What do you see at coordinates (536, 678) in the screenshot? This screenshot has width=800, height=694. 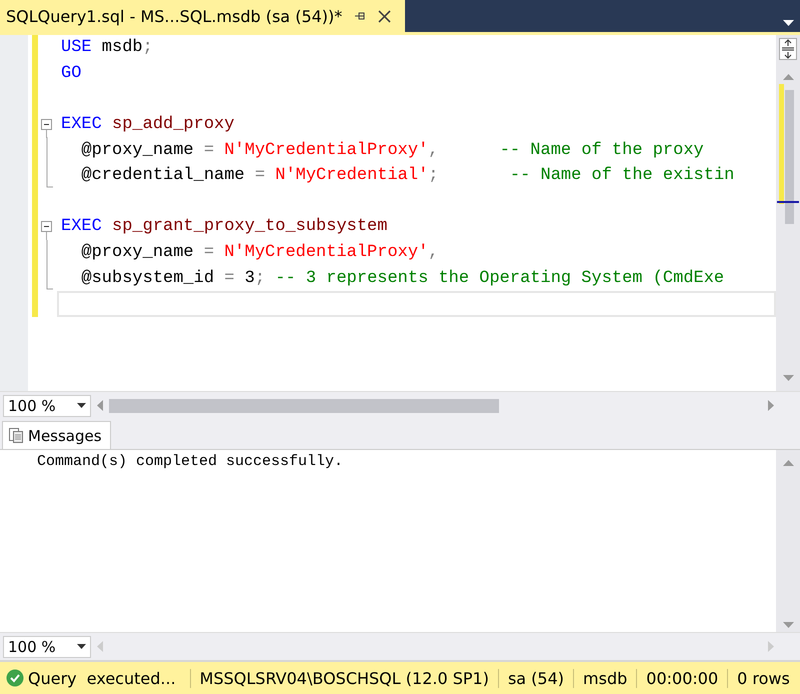 I see `status-item: sa (54)` at bounding box center [536, 678].